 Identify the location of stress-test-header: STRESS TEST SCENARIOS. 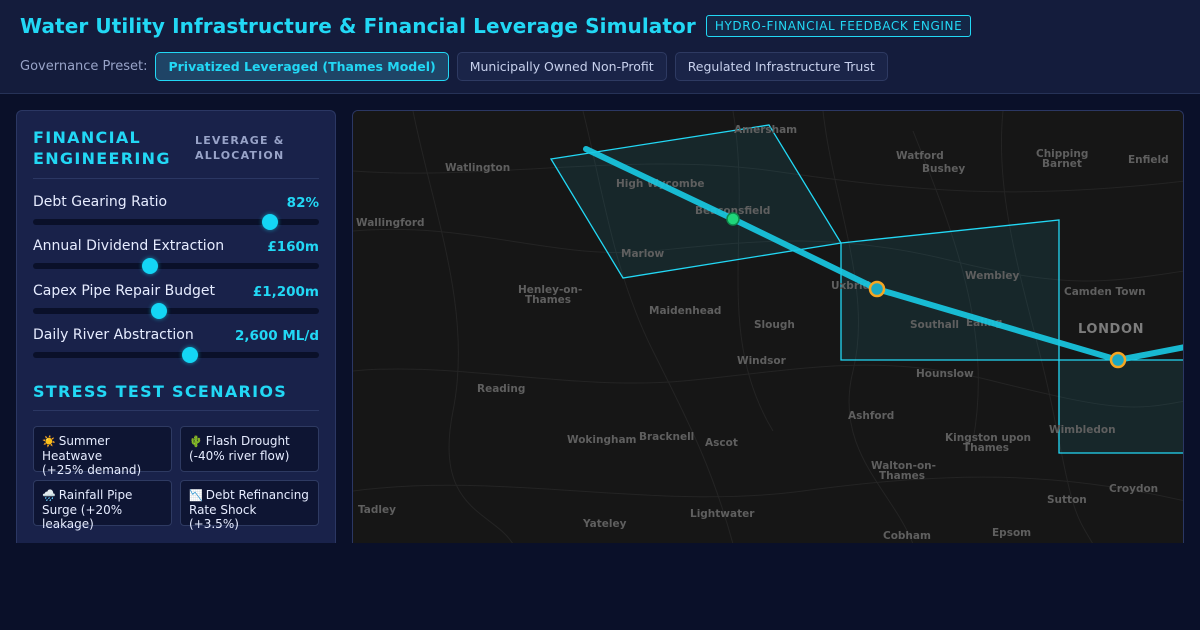
(176, 391).